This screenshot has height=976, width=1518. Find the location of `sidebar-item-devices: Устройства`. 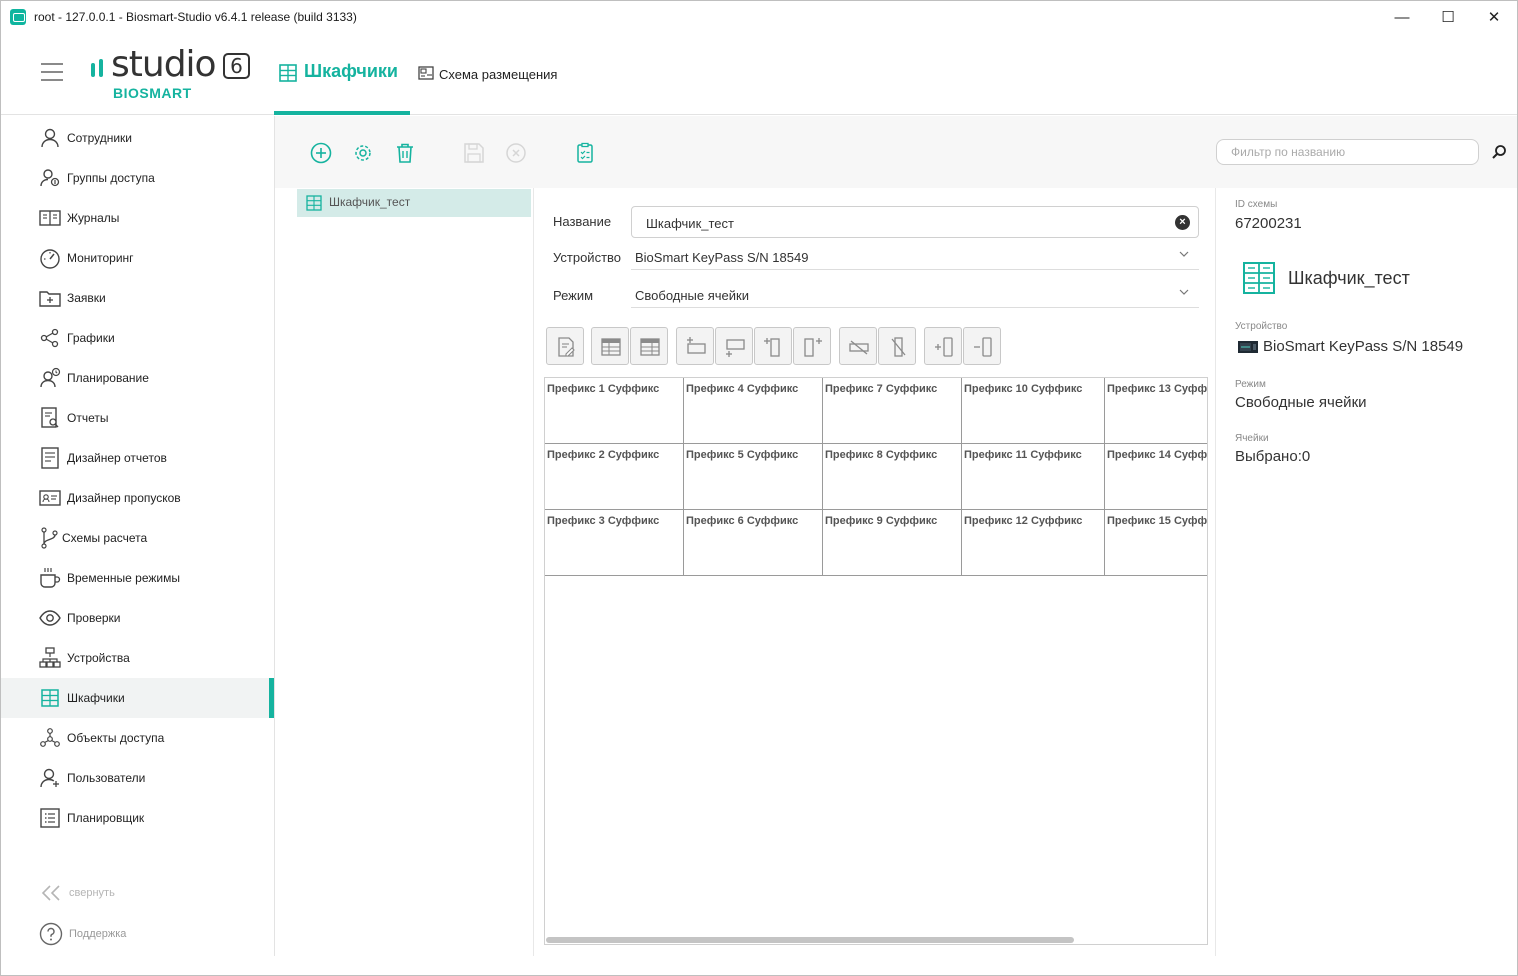

sidebar-item-devices: Устройства is located at coordinates (137, 658).